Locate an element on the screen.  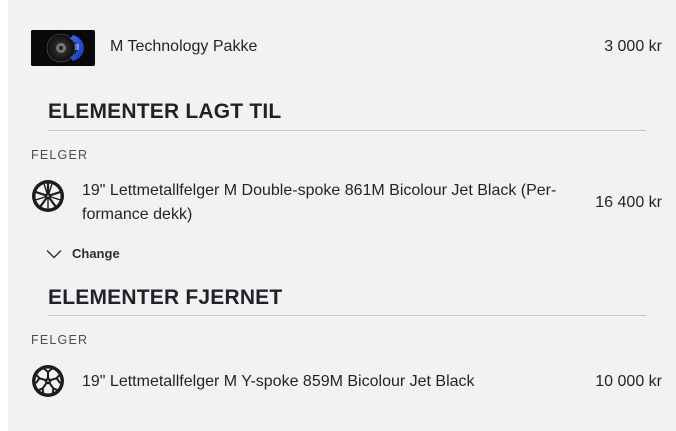
added-wheel-title-line2: formance dekk) is located at coordinates (137, 214).